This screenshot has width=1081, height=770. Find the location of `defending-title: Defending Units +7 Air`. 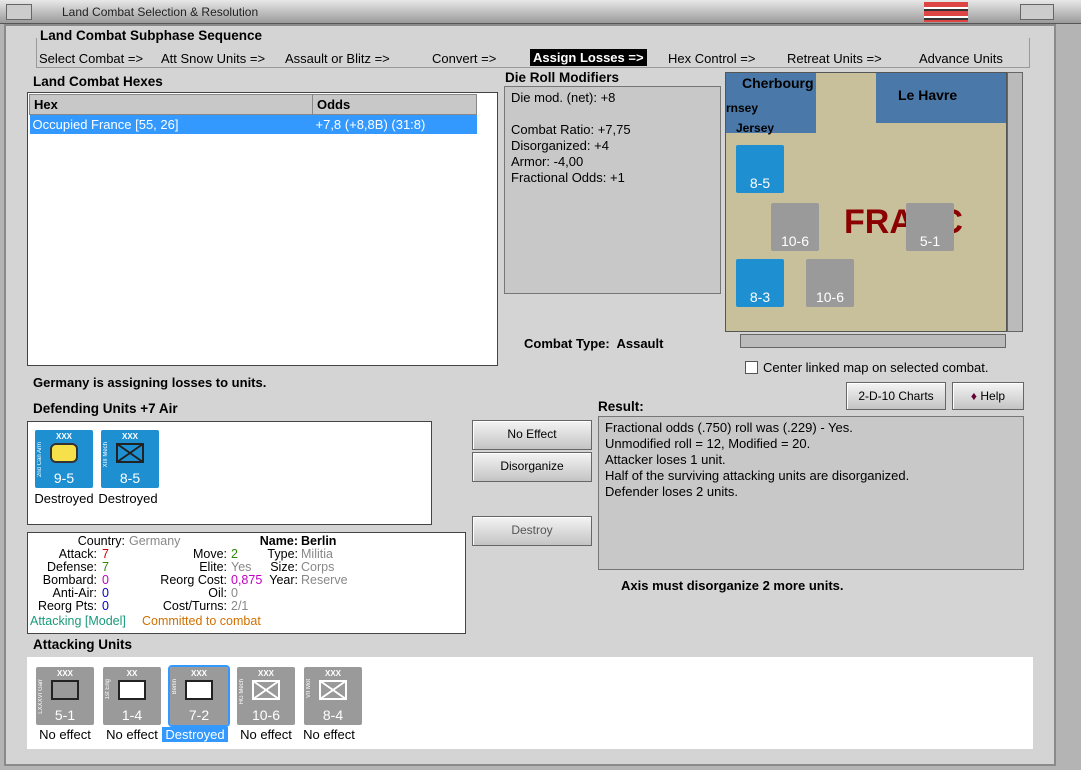

defending-title: Defending Units +7 Air is located at coordinates (105, 408).